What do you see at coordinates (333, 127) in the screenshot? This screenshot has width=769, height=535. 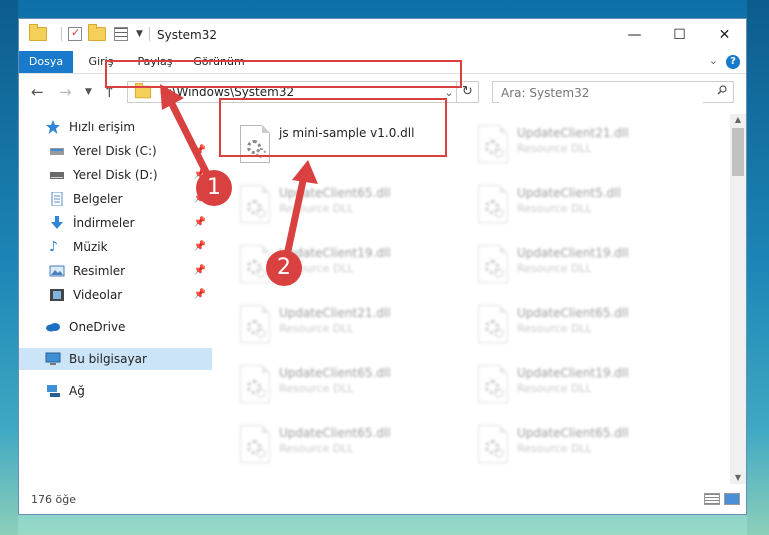 I see `file-highlight` at bounding box center [333, 127].